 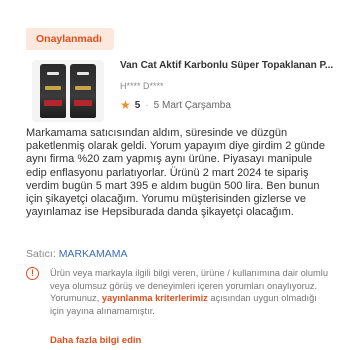 I want to click on seller-link: MARKAMAMA, so click(x=93, y=254).